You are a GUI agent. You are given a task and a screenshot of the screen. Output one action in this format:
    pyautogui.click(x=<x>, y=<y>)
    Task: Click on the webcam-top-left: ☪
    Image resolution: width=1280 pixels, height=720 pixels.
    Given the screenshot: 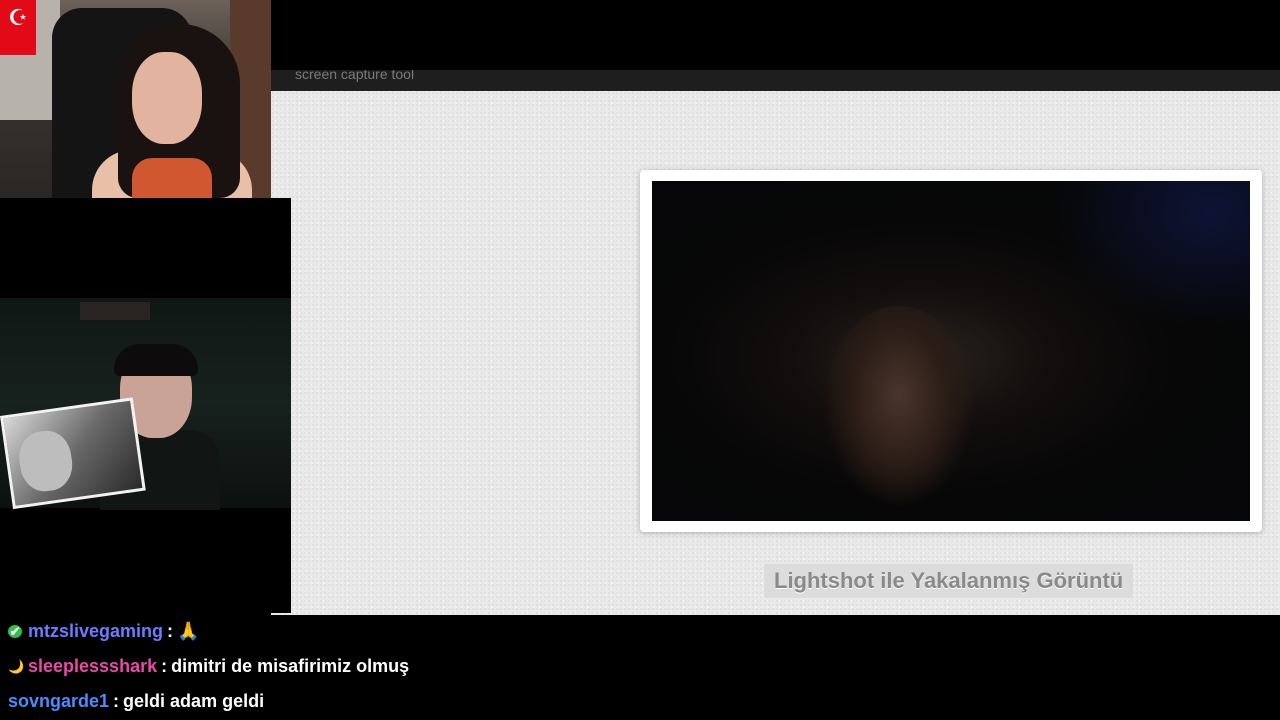 What is the action you would take?
    pyautogui.click(x=135, y=99)
    